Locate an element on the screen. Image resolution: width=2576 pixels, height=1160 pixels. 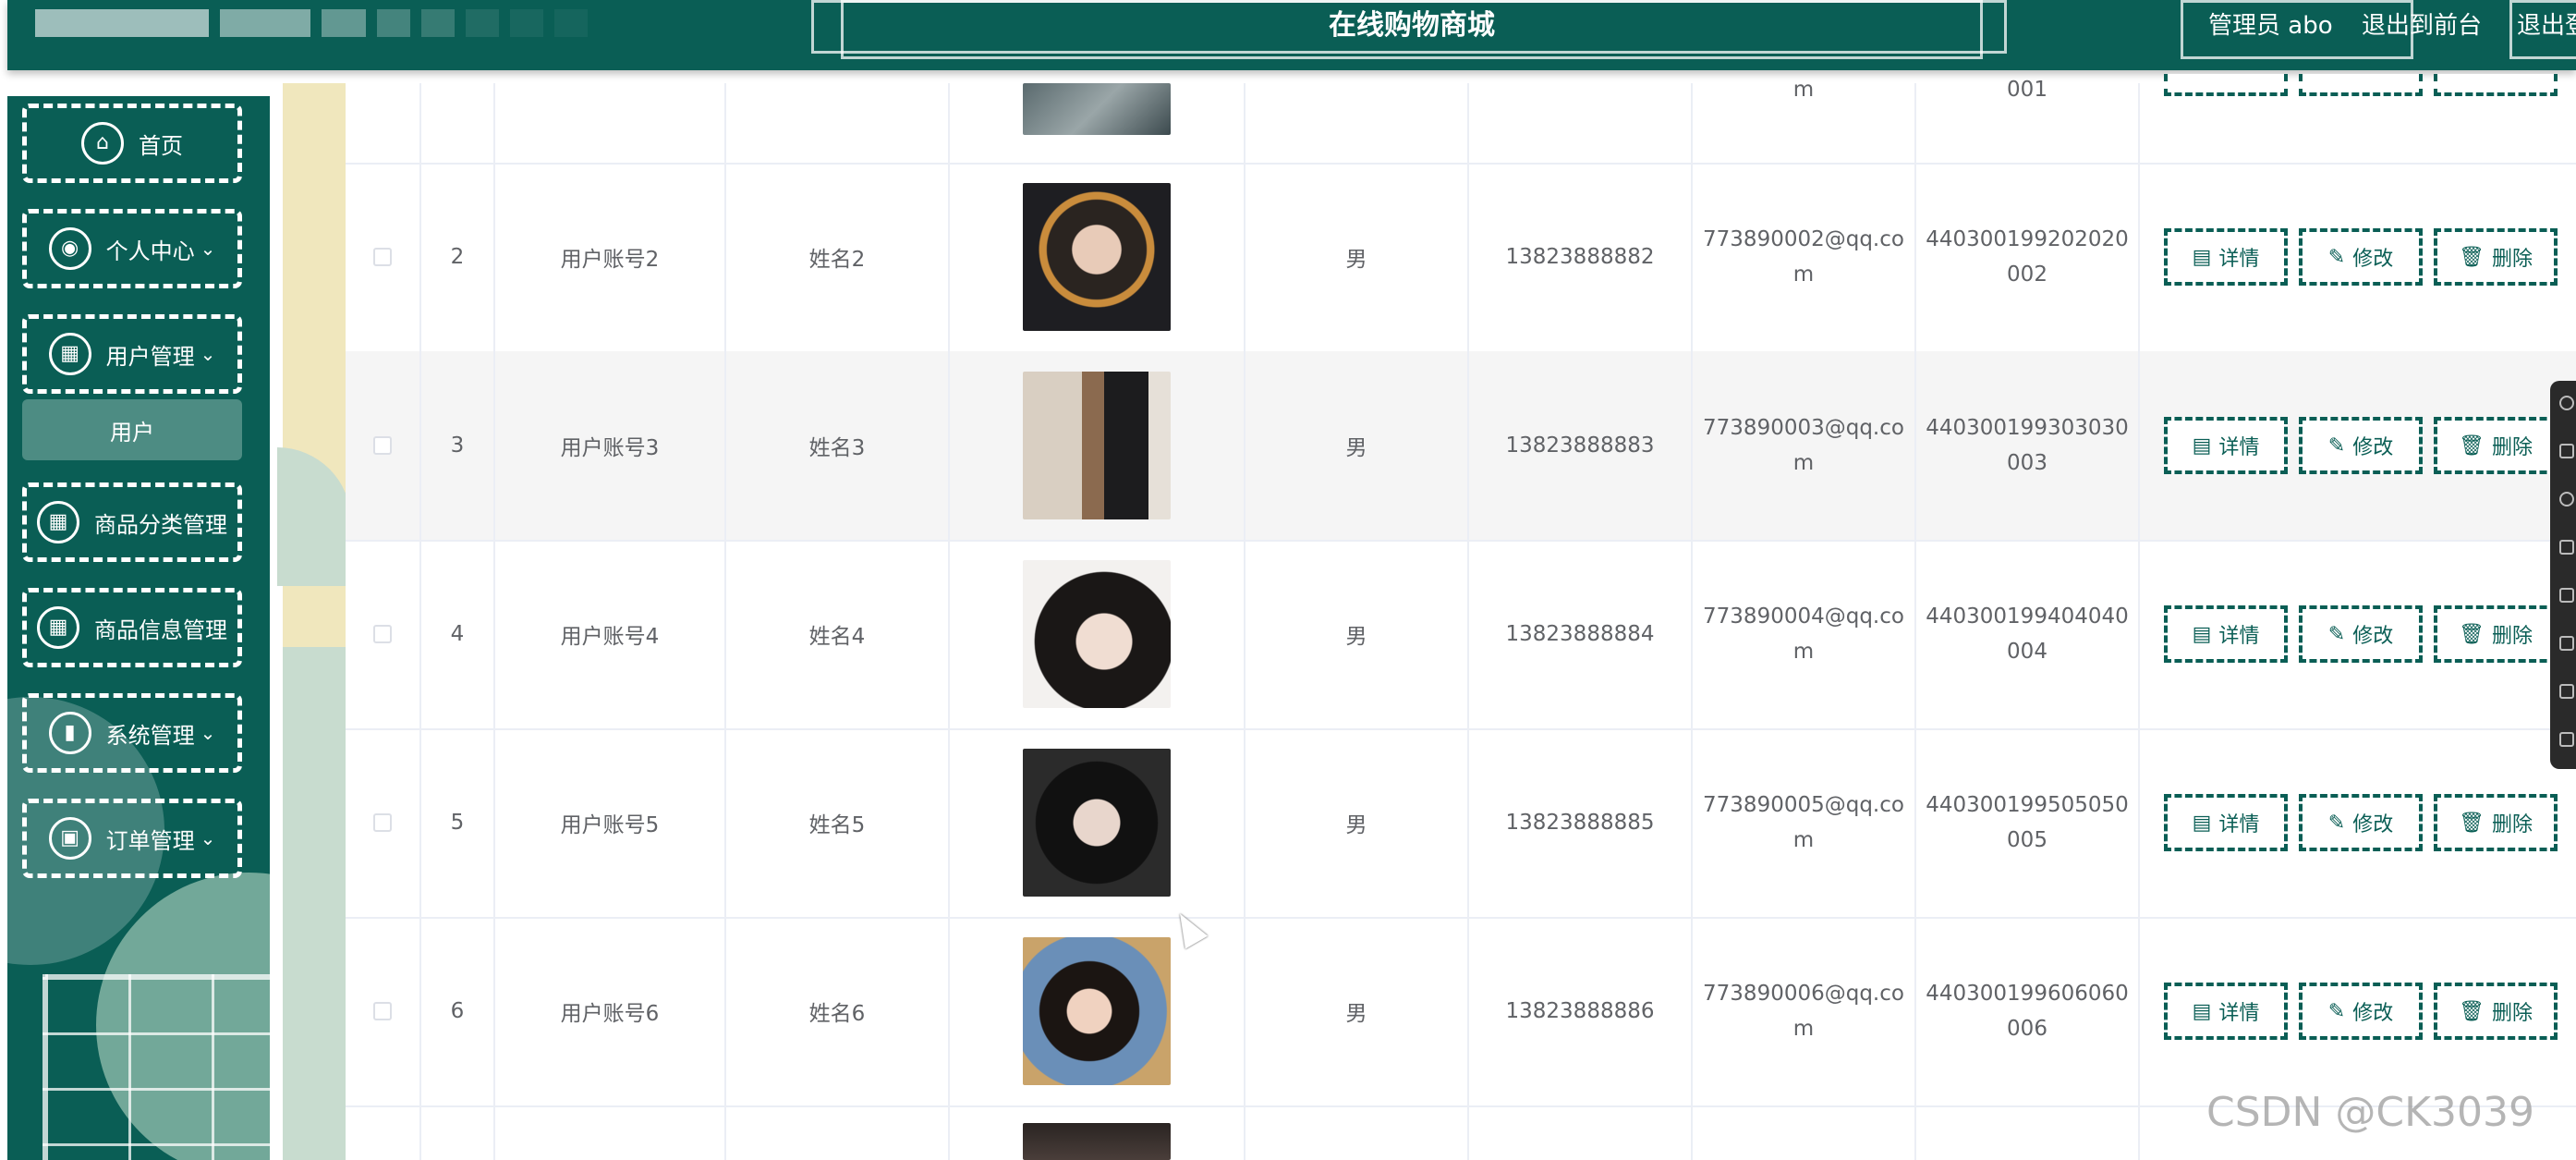
edit-button is located at coordinates (2361, 85).